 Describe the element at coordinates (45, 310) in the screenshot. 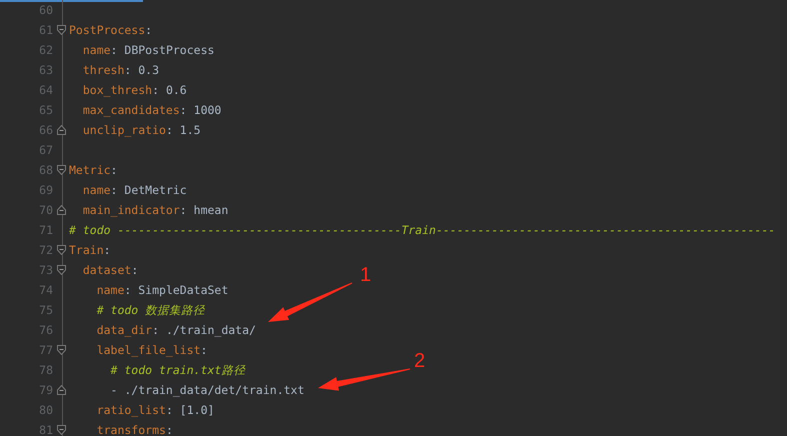

I see `line-number: 75` at that location.